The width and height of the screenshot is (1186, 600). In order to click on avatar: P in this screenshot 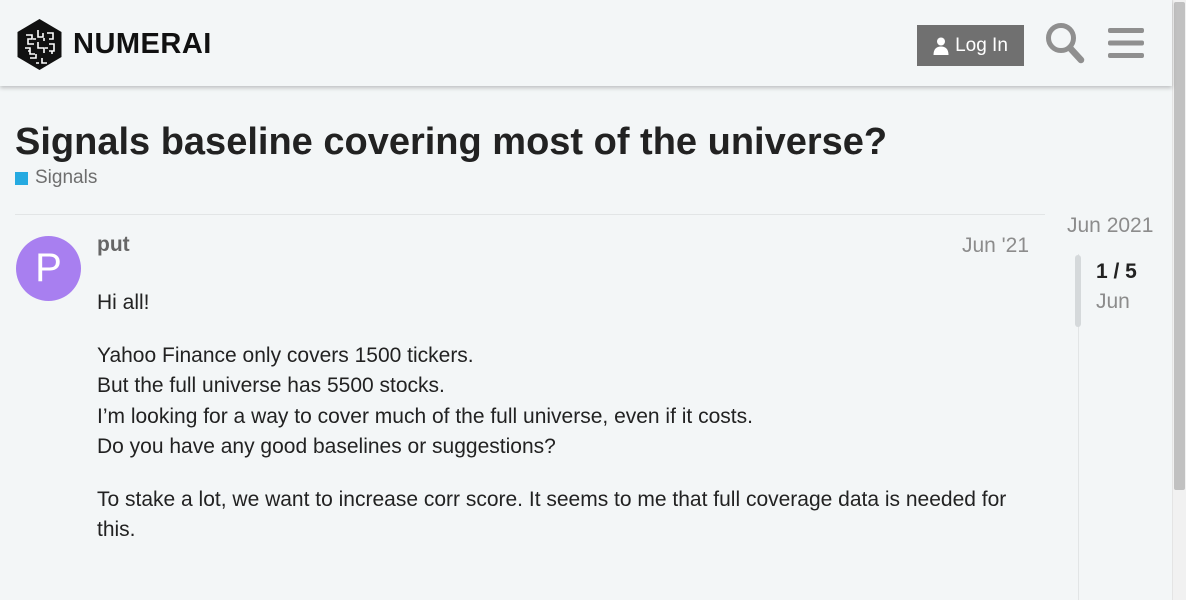, I will do `click(48, 268)`.